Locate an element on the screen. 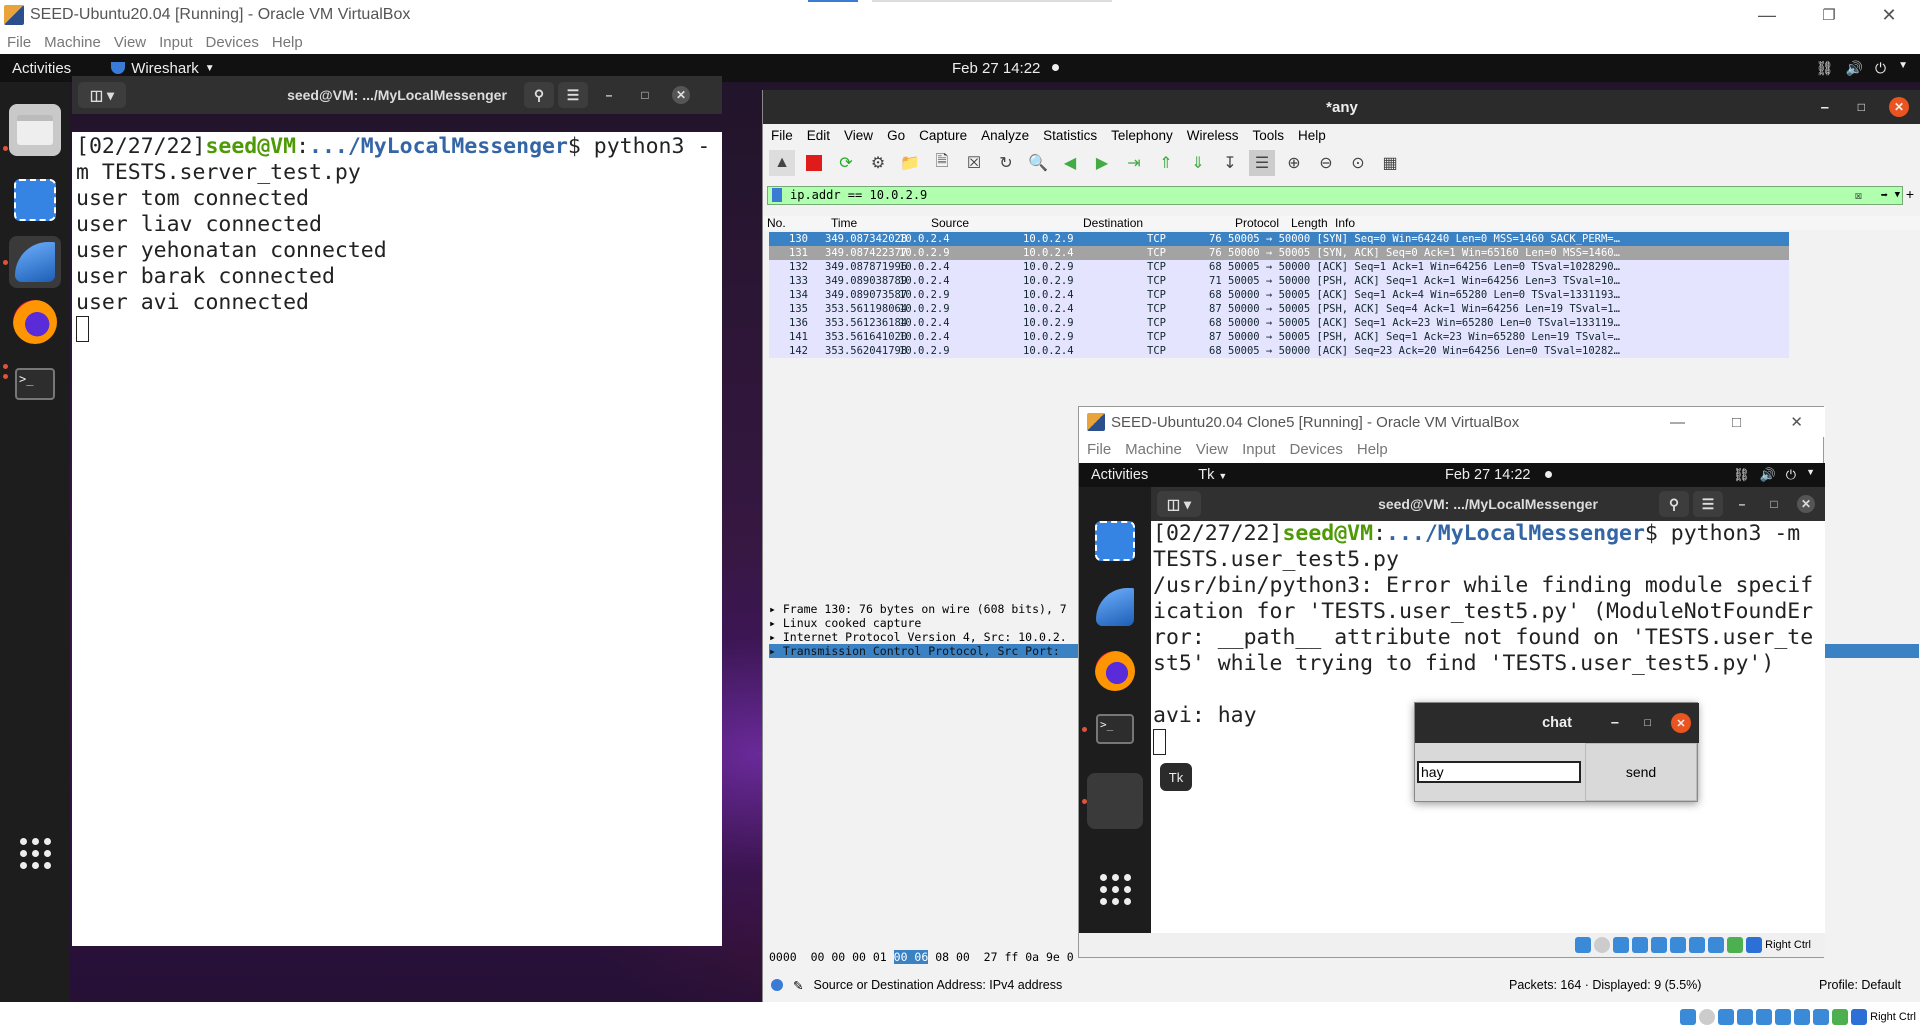  zoom-in-icon: ⊕ is located at coordinates (1294, 163).